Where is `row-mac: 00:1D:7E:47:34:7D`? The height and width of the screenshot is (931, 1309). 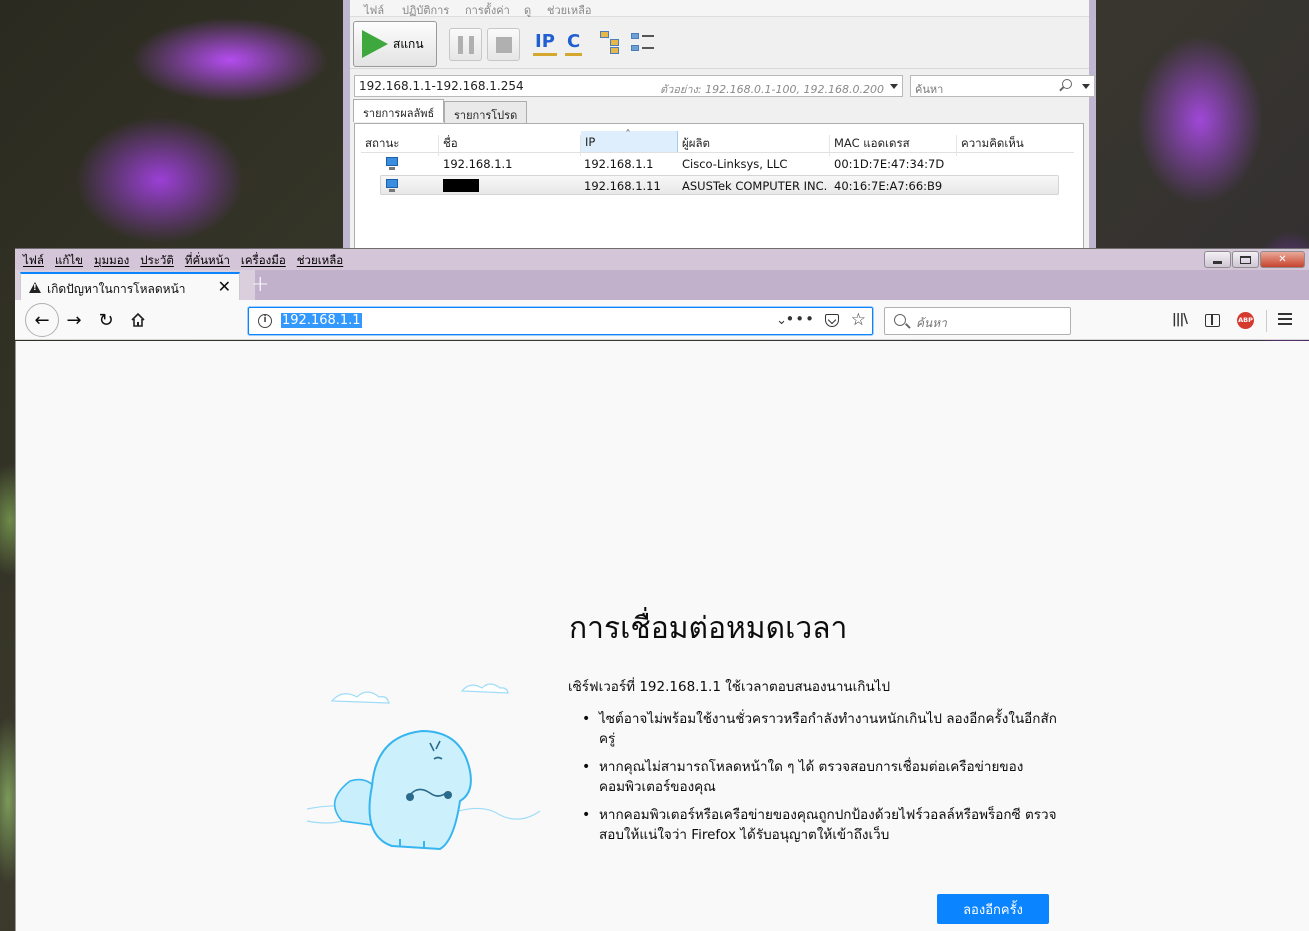 row-mac: 00:1D:7E:47:34:7D is located at coordinates (889, 164).